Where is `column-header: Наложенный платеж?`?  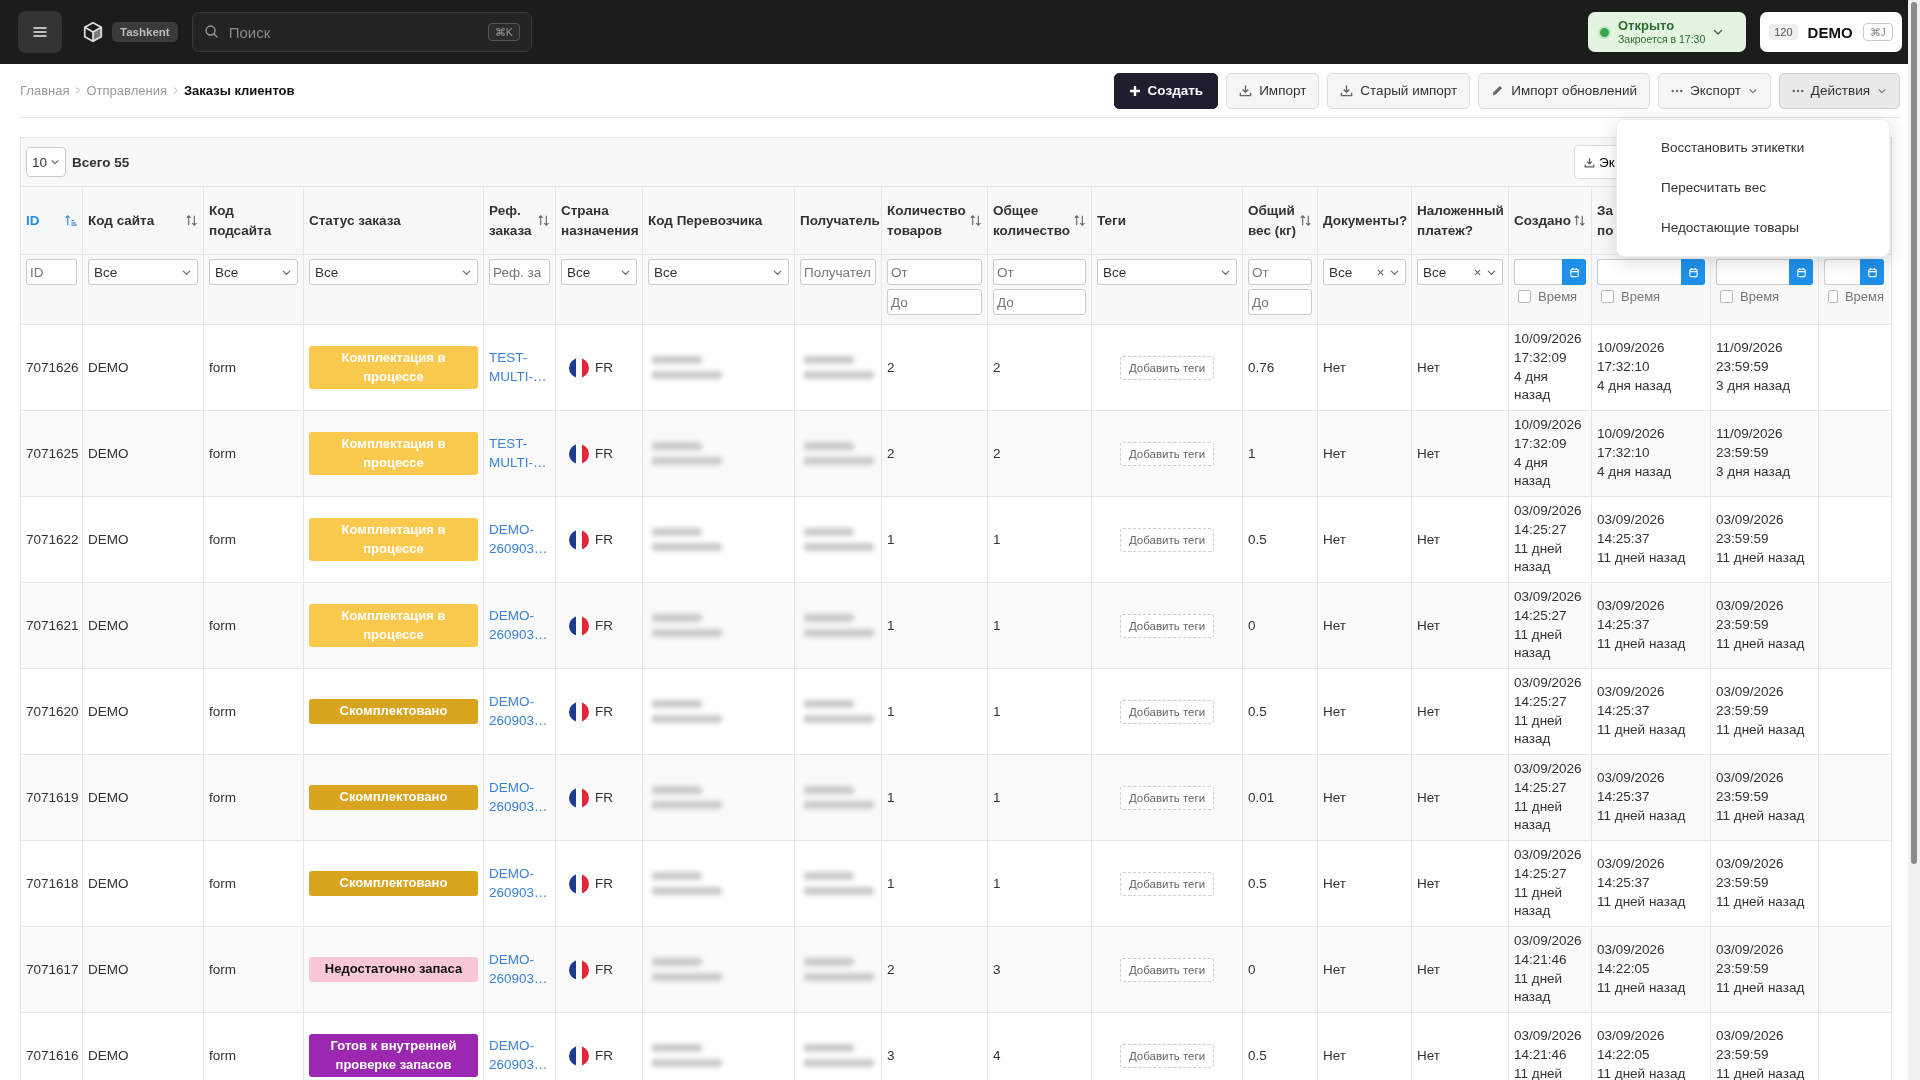 column-header: Наложенный платеж? is located at coordinates (1460, 220).